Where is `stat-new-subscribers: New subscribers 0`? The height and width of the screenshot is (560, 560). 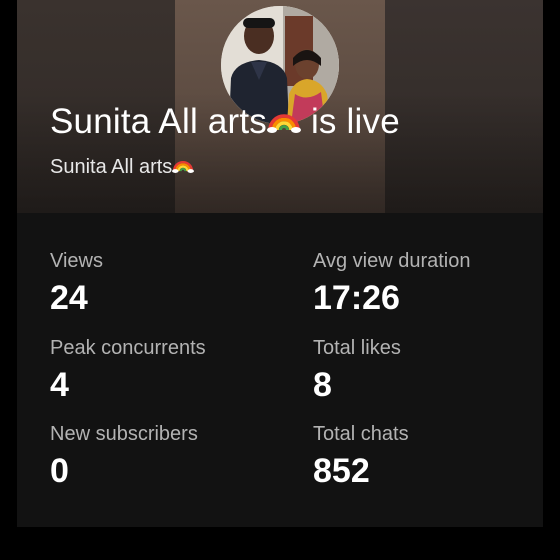
stat-new-subscribers: New subscribers 0 is located at coordinates (124, 457).